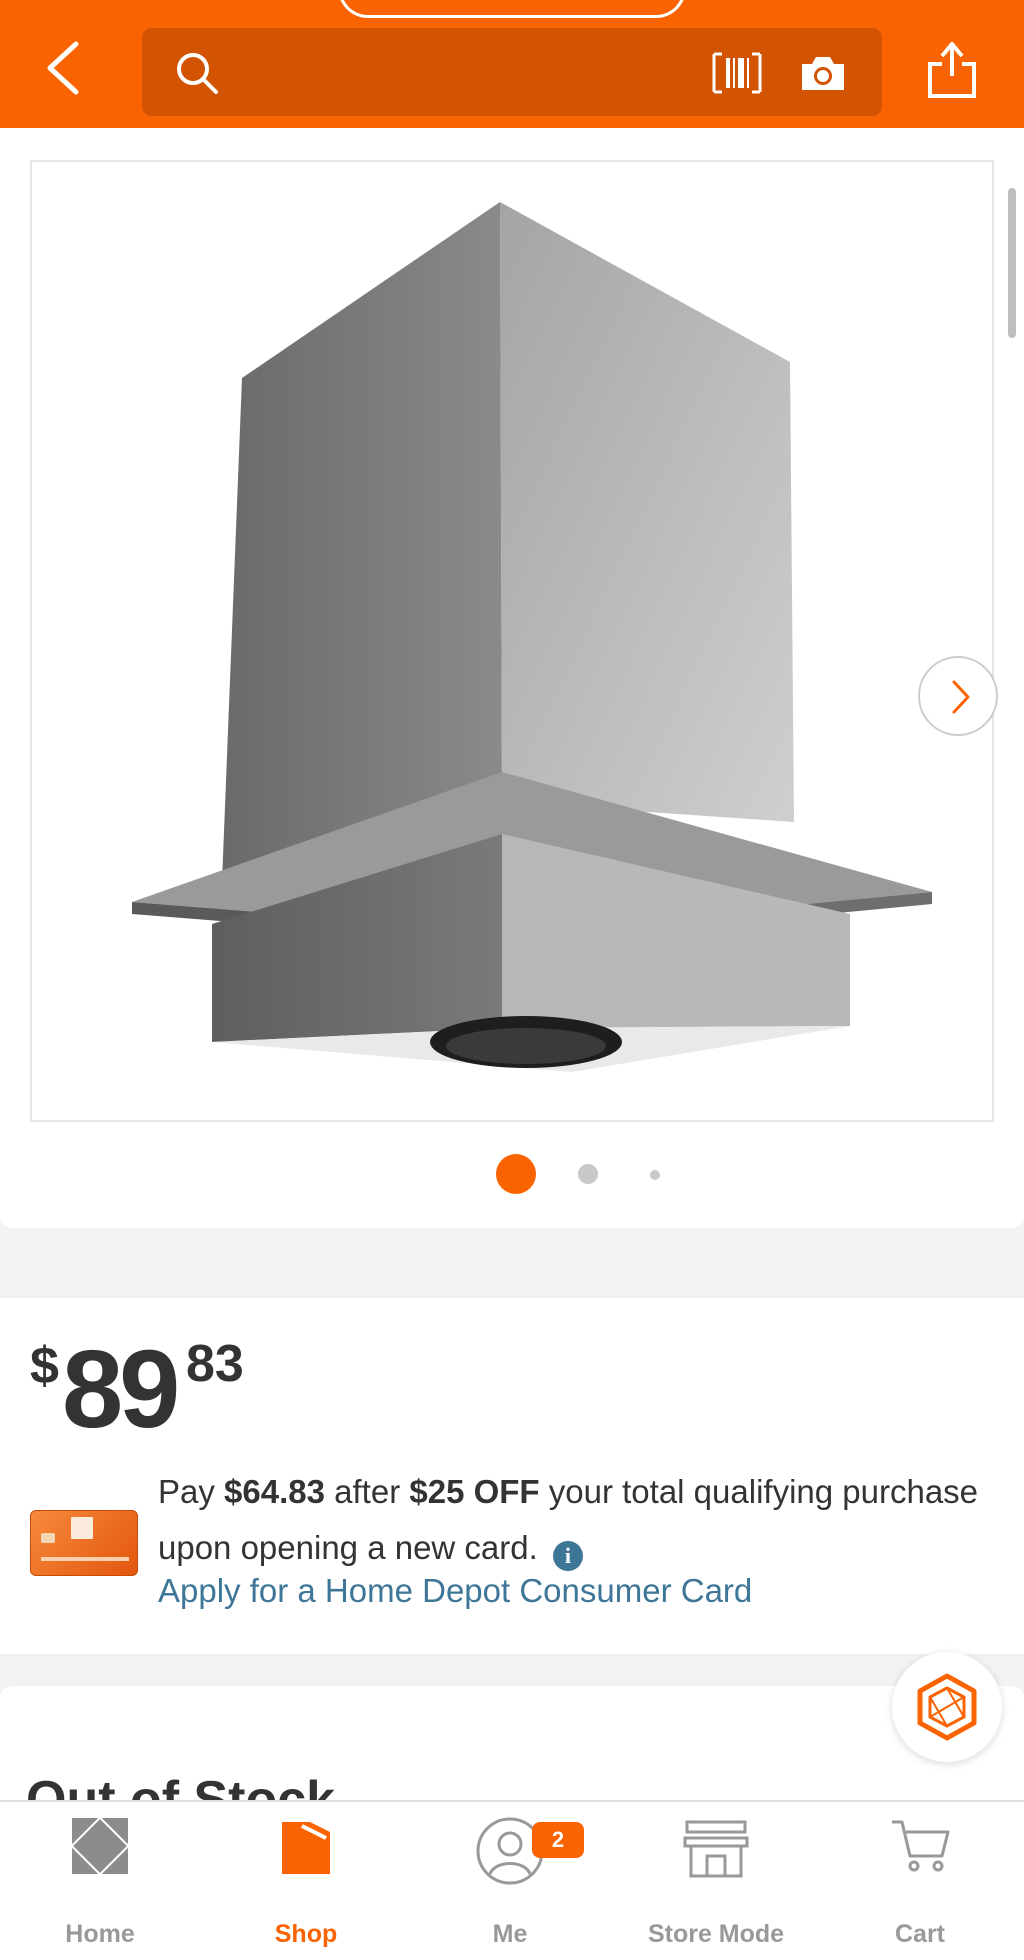 The height and width of the screenshot is (1960, 1024). I want to click on credit-card-image, so click(84, 1543).